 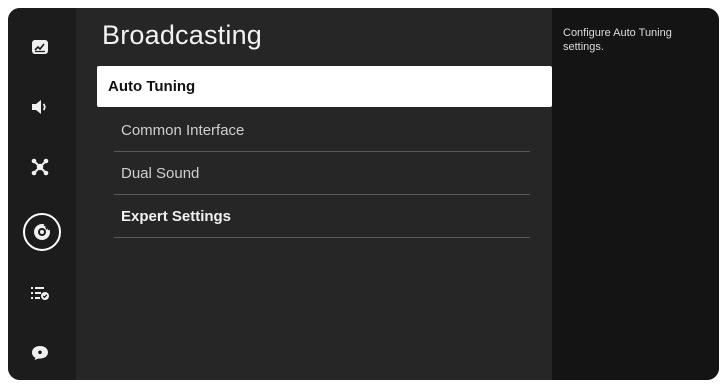 What do you see at coordinates (176, 216) in the screenshot?
I see `menu-item-label: Expert Settings` at bounding box center [176, 216].